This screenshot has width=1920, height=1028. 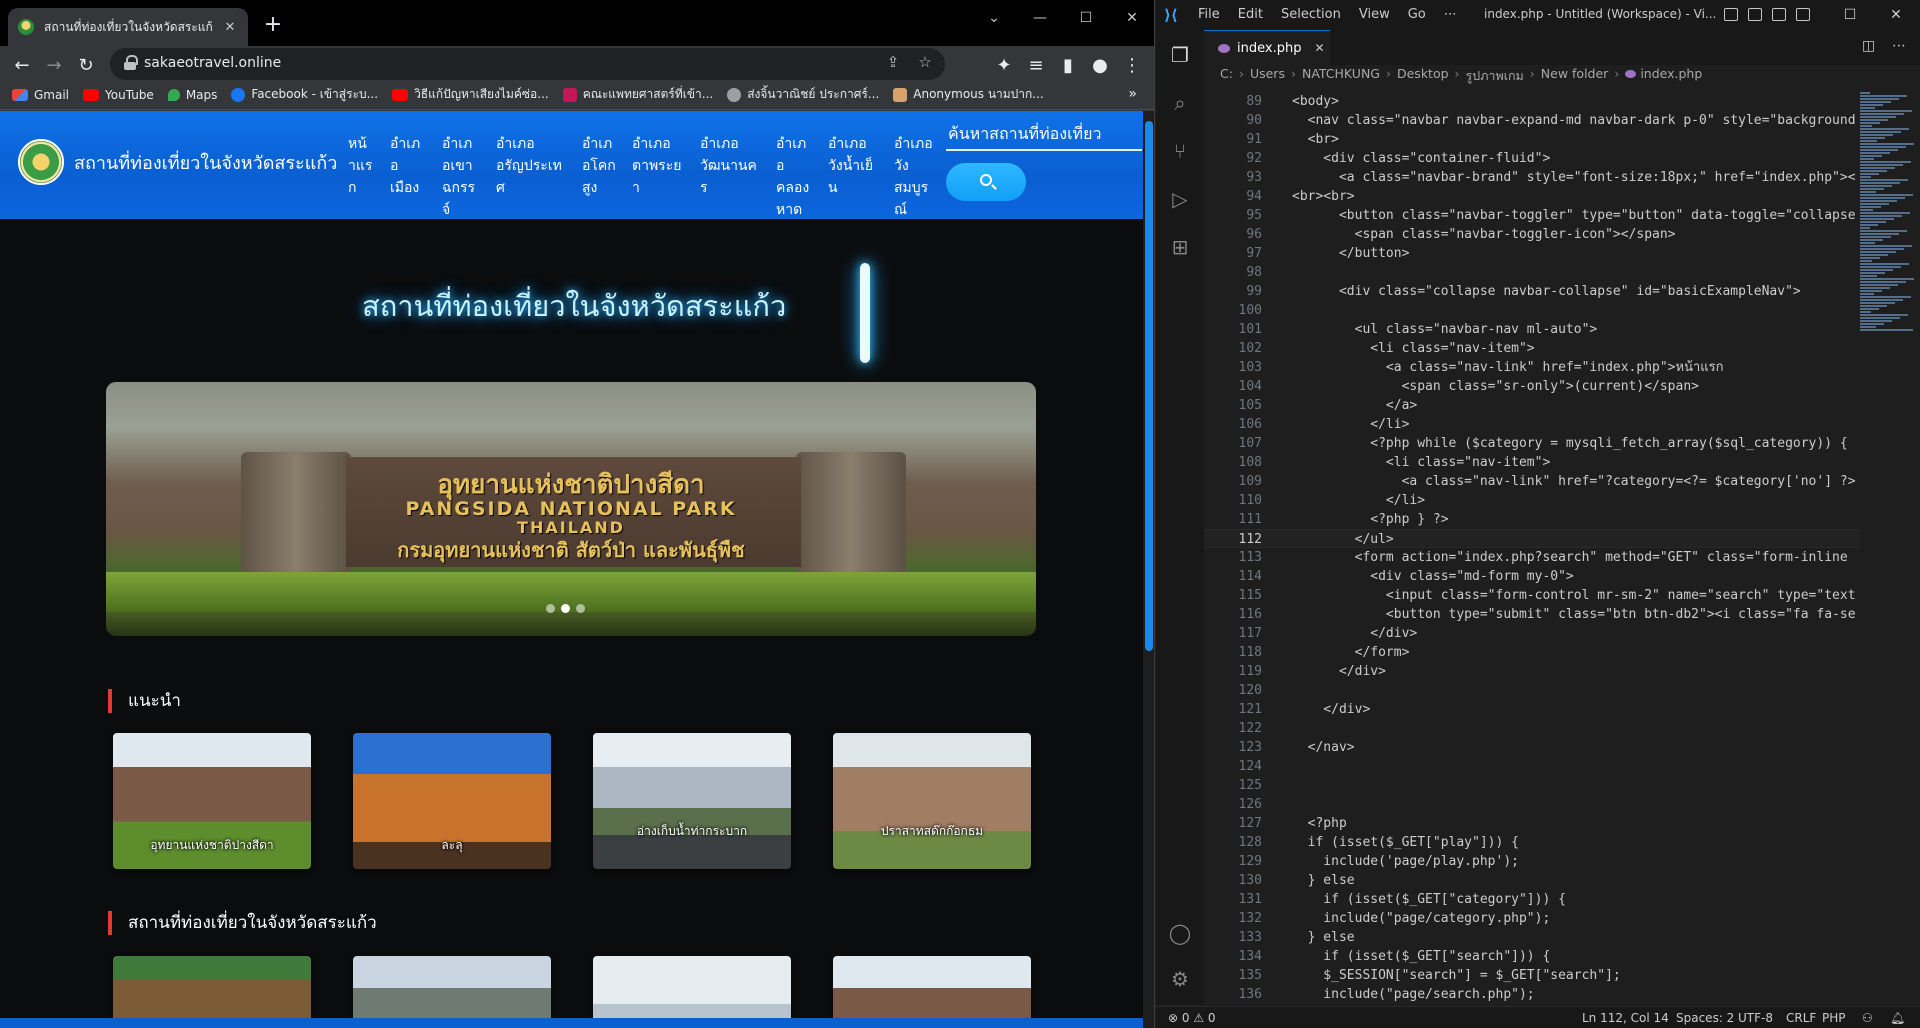 I want to click on code-line: 111 <?php } ?>, so click(x=1532, y=519).